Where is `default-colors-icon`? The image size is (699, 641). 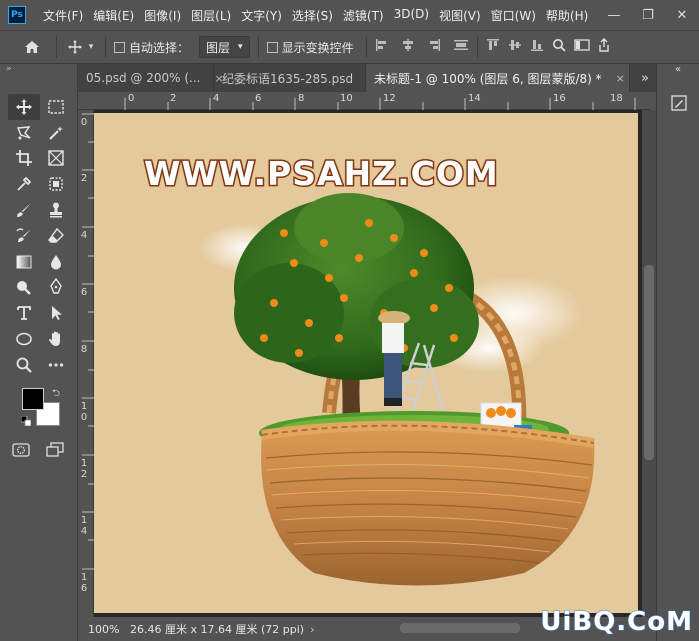
default-colors-icon is located at coordinates (26, 421).